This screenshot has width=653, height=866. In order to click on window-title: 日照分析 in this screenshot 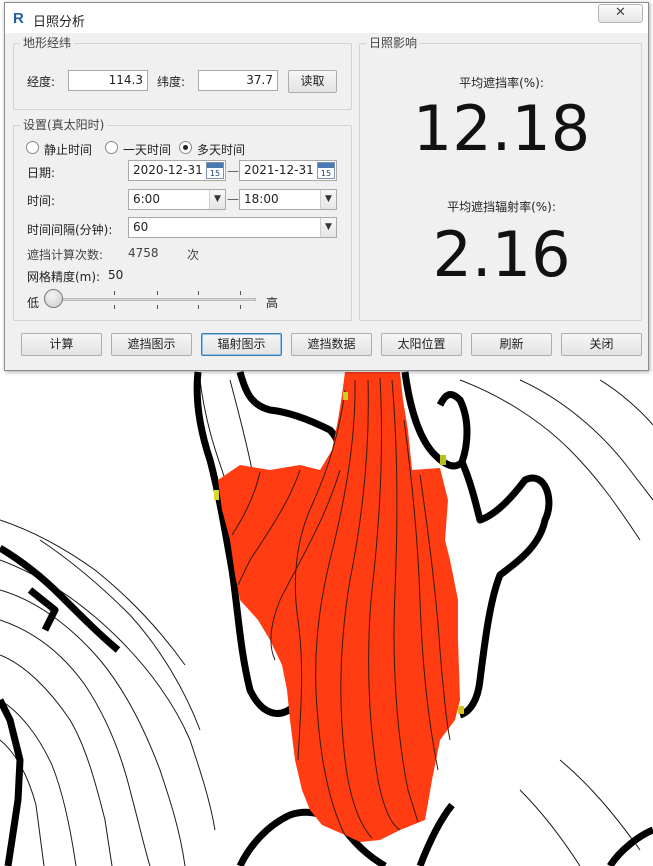, I will do `click(59, 22)`.